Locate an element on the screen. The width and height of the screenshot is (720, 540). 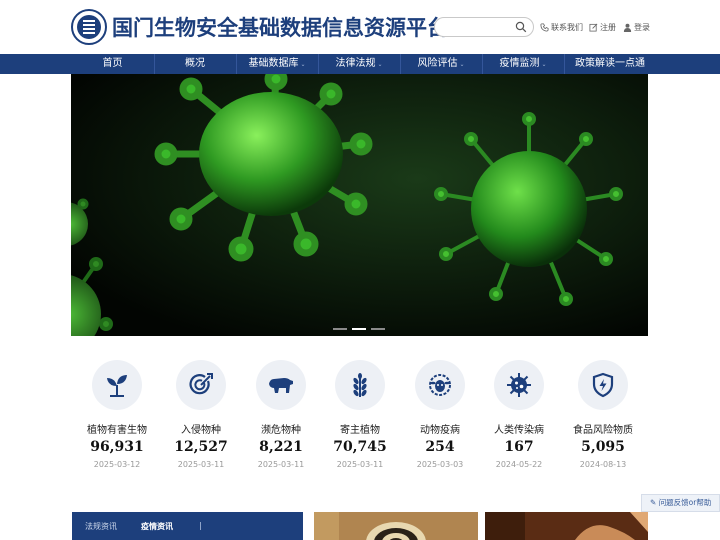
banner-dot-active is located at coordinates (359, 329).